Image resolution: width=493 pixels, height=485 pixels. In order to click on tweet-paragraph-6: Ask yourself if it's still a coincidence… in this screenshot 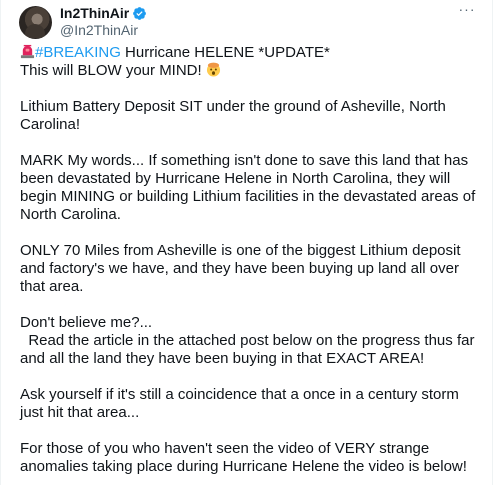, I will do `click(242, 403)`.